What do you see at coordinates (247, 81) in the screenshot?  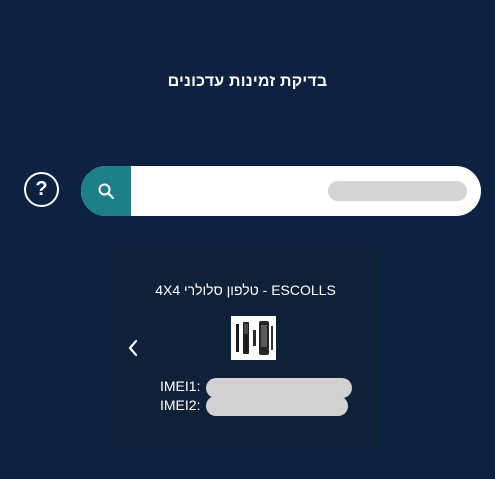 I see `page-title: בדיקת זמינות עדכונים` at bounding box center [247, 81].